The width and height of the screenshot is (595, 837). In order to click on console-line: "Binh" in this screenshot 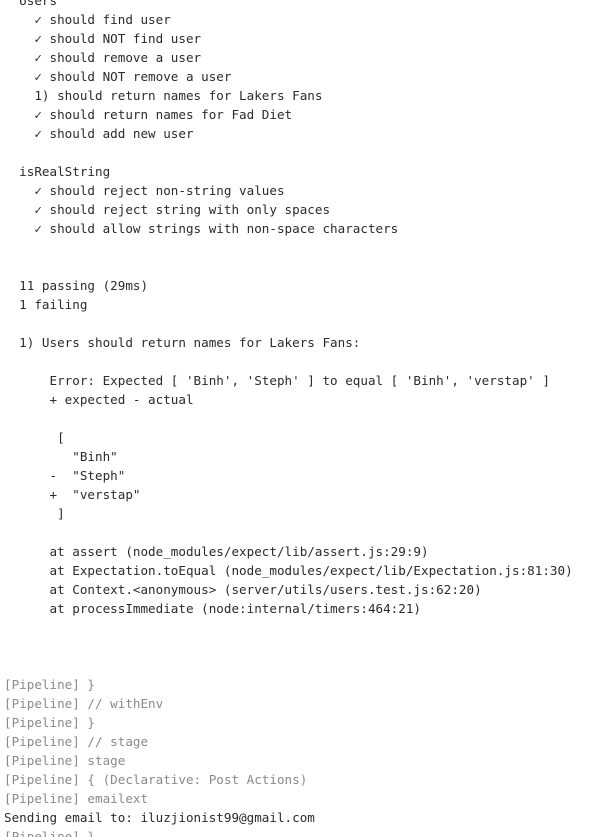, I will do `click(61, 456)`.